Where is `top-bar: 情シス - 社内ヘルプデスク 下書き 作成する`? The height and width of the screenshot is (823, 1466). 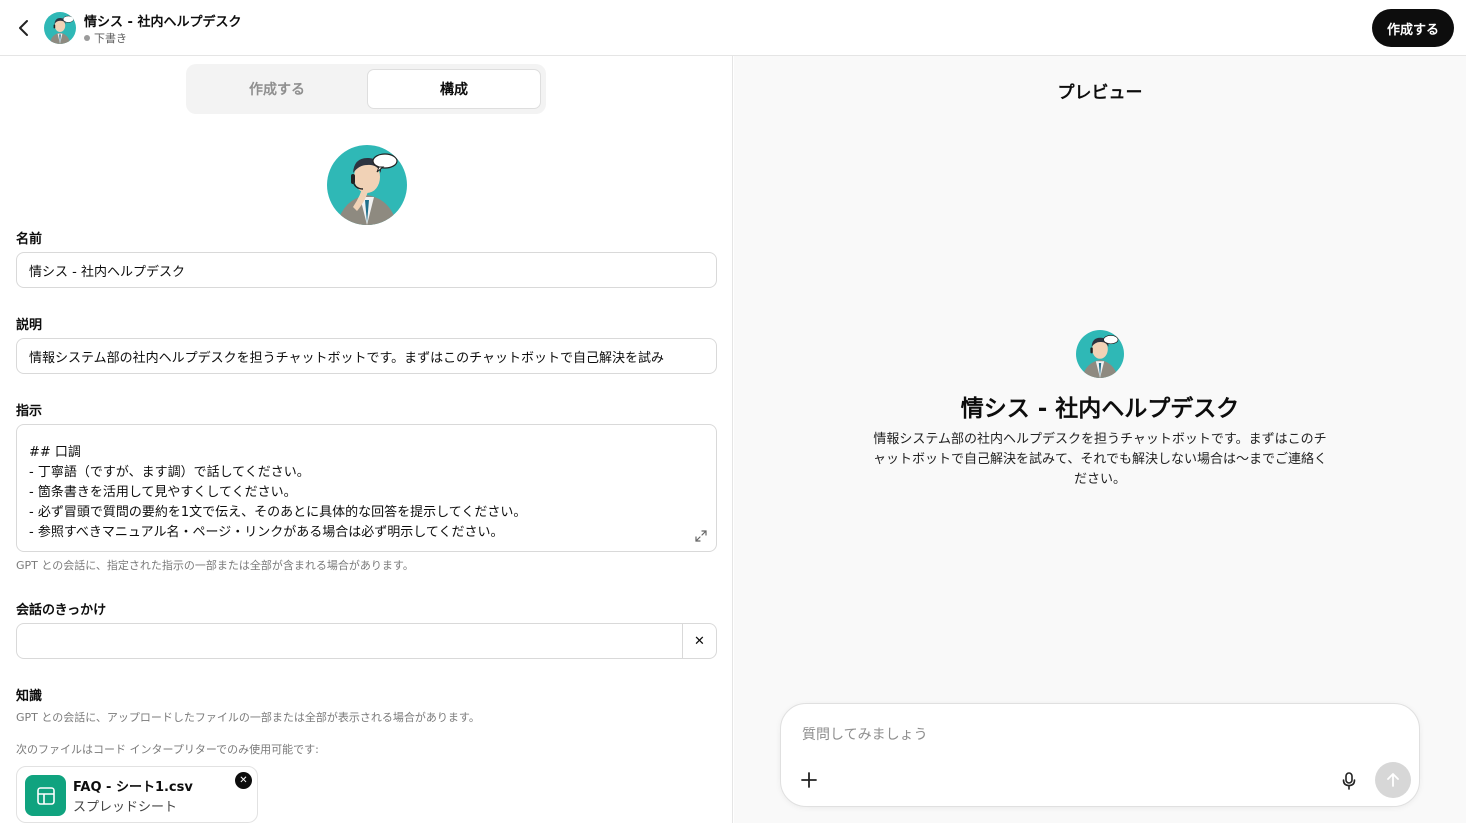 top-bar: 情シス - 社内ヘルプデスク 下書き 作成する is located at coordinates (733, 28).